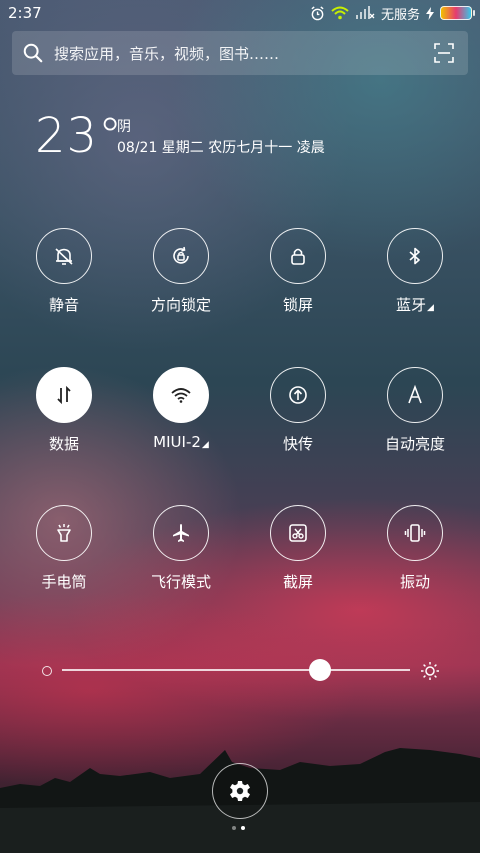  What do you see at coordinates (430, 671) in the screenshot?
I see `brightness-high-icon` at bounding box center [430, 671].